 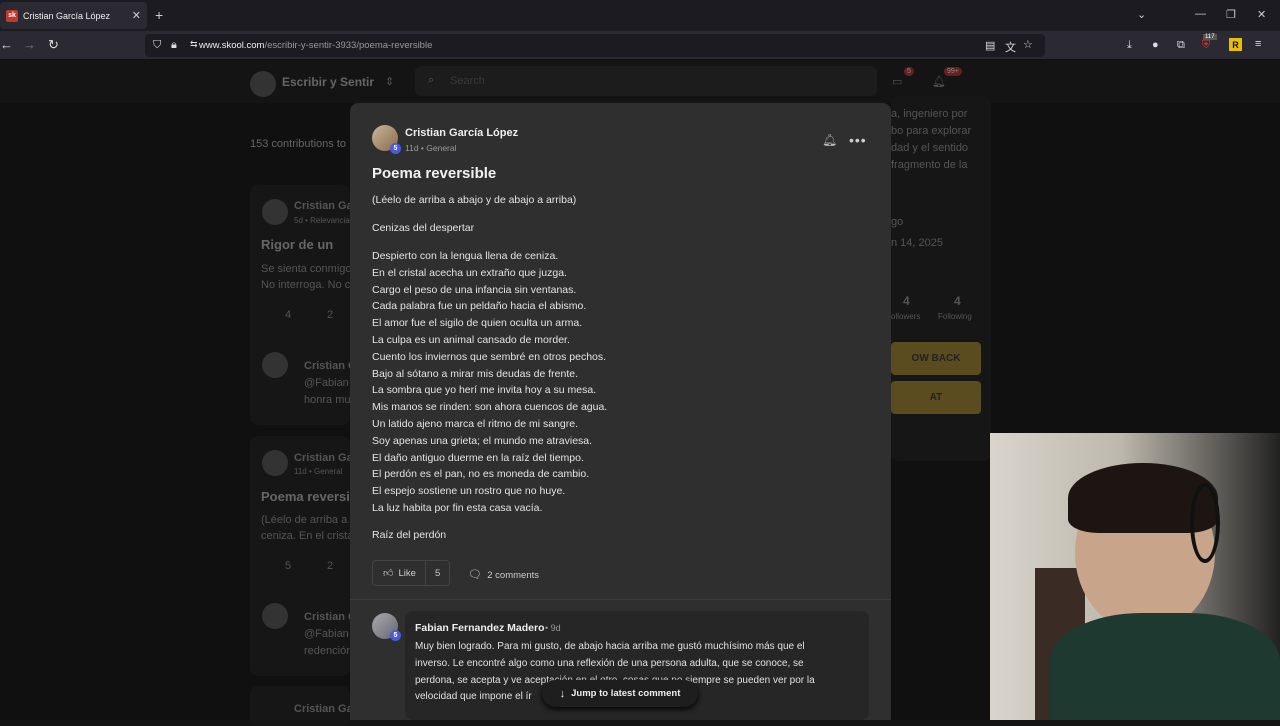 I want to click on download-icon: ⤓, so click(x=1129, y=45).